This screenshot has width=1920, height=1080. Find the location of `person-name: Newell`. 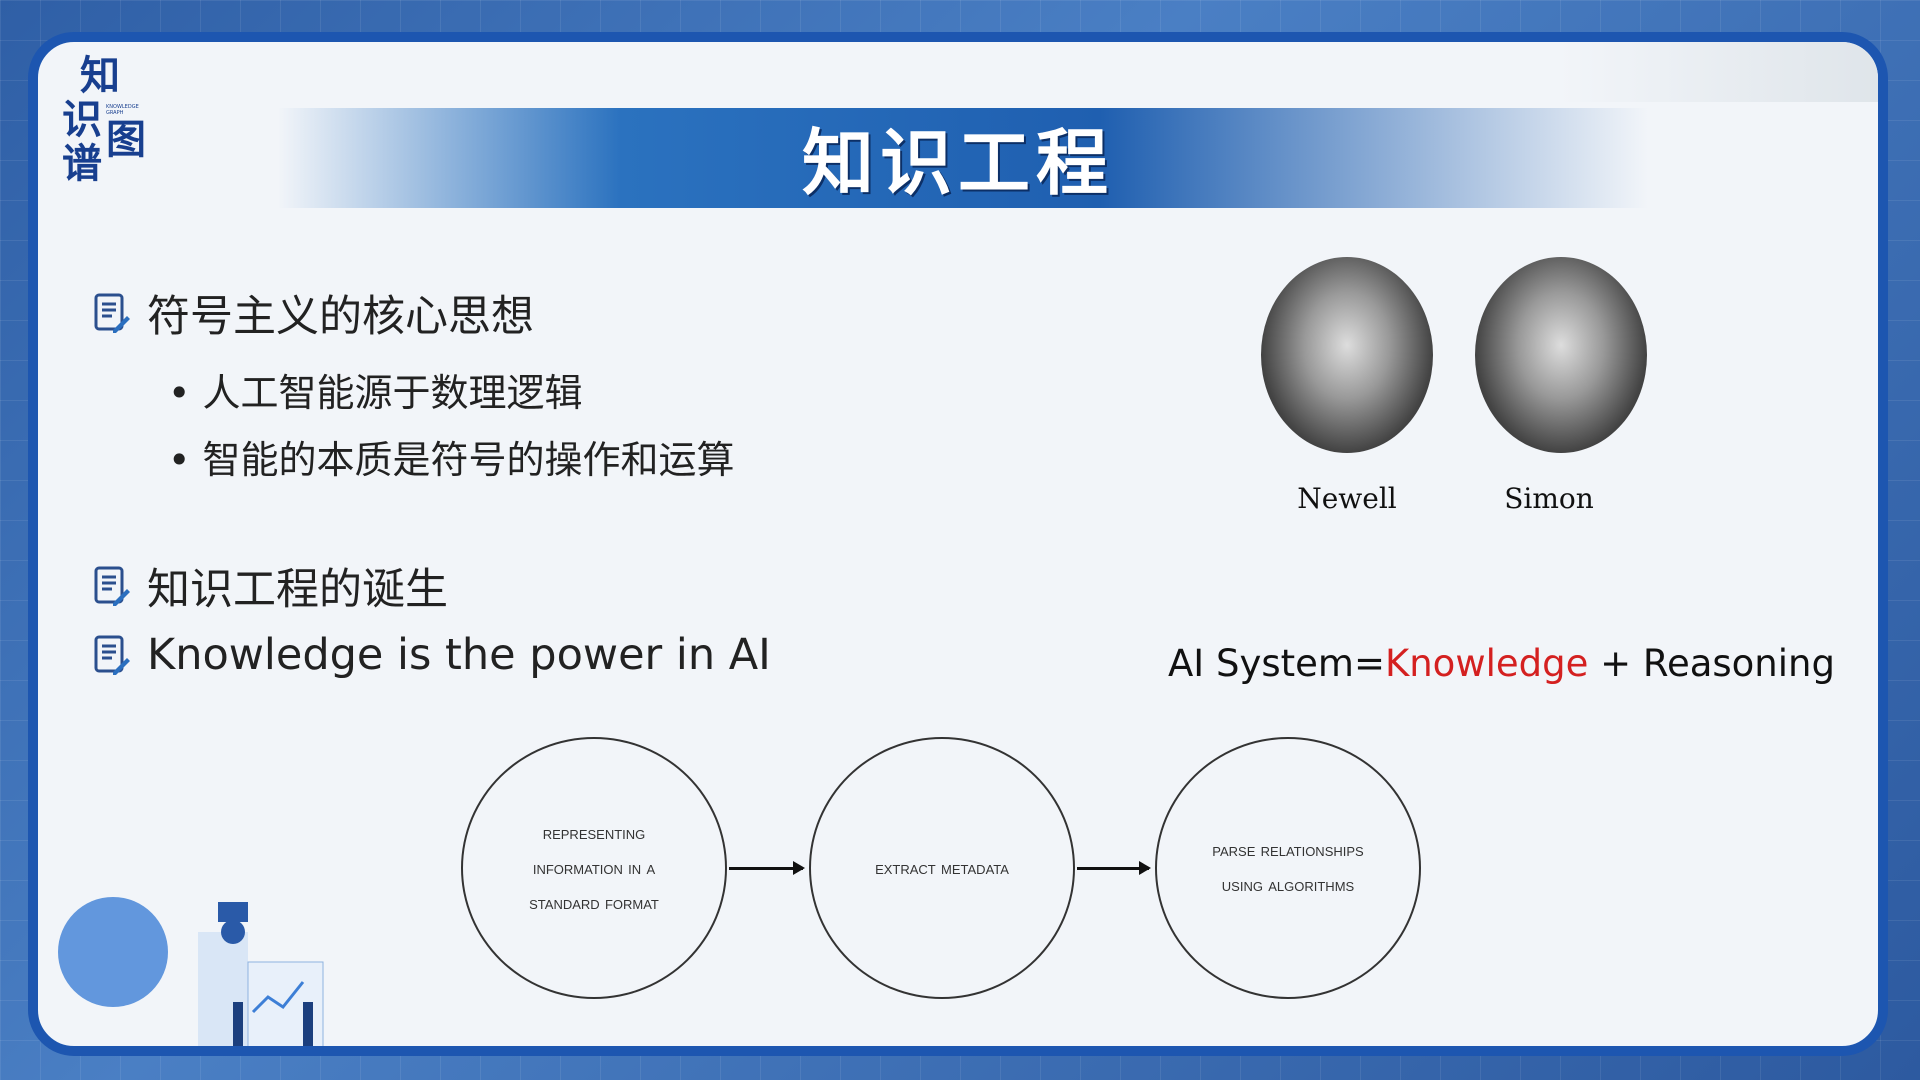

person-name: Newell is located at coordinates (1347, 498).